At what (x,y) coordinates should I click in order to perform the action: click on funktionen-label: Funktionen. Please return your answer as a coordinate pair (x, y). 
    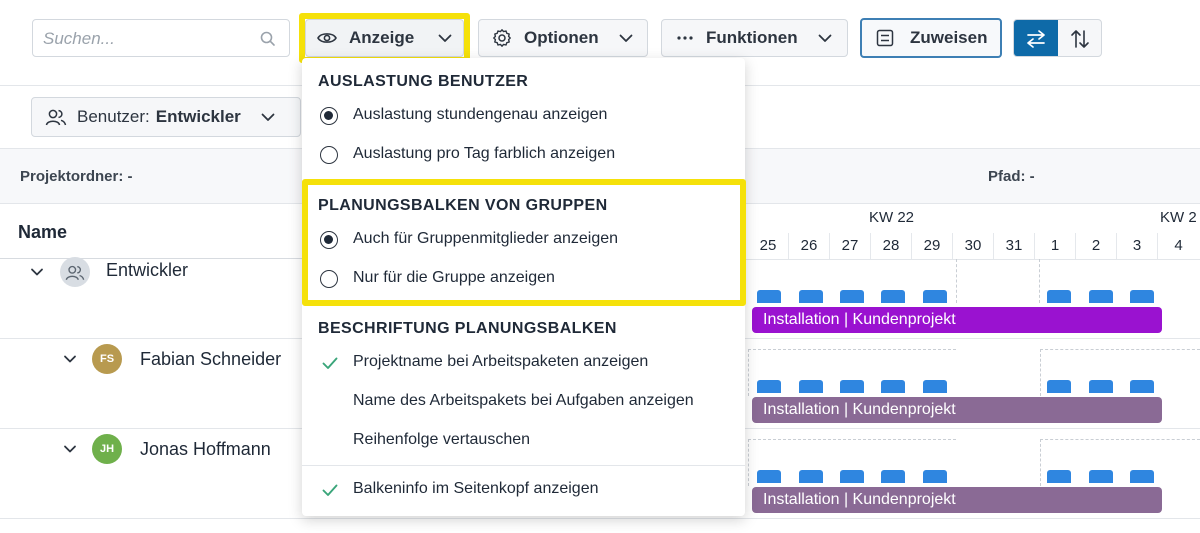
    Looking at the image, I should click on (752, 37).